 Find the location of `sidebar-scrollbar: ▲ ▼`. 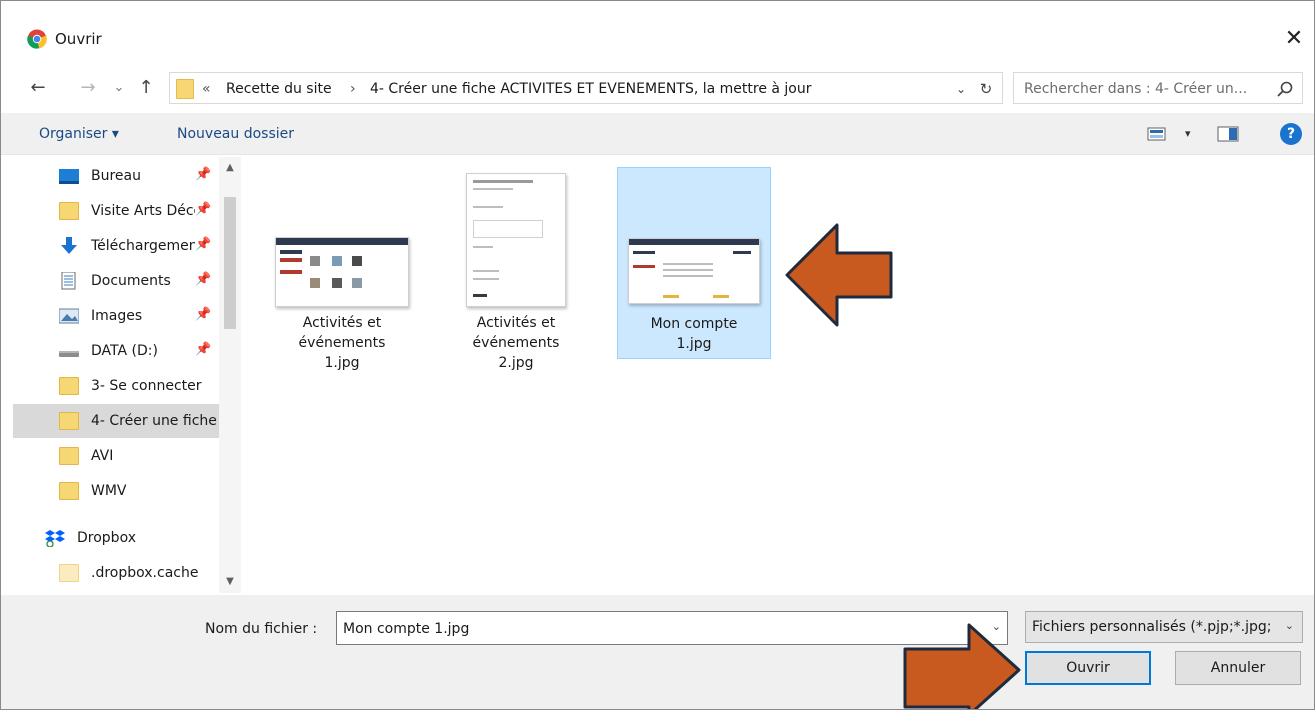

sidebar-scrollbar: ▲ ▼ is located at coordinates (230, 375).